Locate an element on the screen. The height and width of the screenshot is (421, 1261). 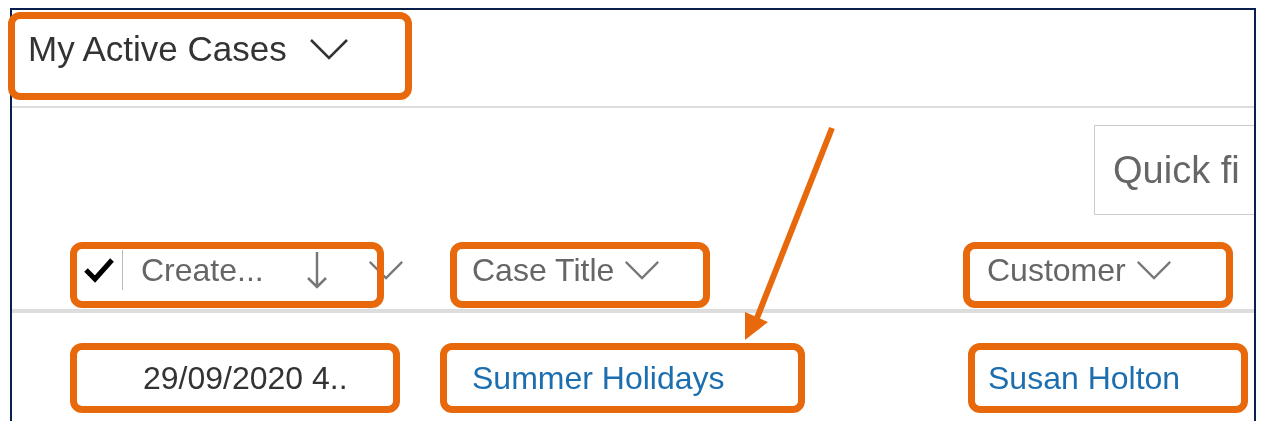
quick-find-field: Quick fi is located at coordinates (1174, 170).